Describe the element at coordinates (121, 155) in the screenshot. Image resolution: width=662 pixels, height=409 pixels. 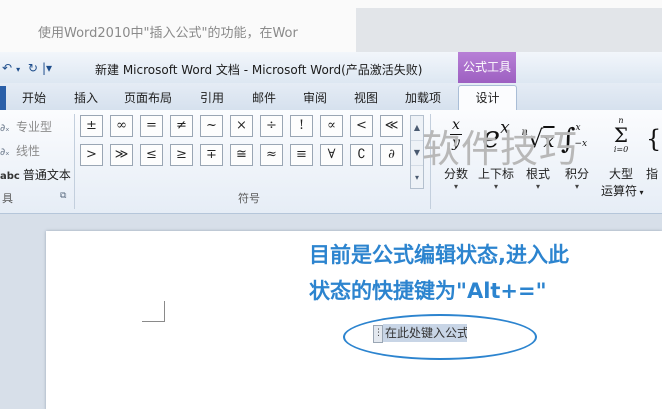
I see `symbol-much-greater: ≫` at that location.